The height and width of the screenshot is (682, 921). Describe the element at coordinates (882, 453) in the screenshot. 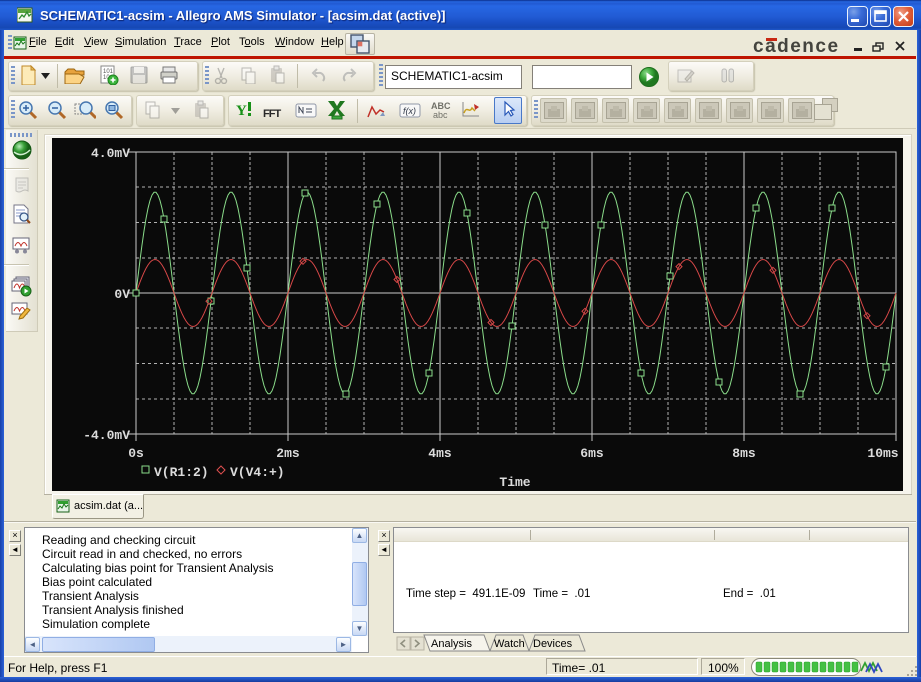

I see `svg-text: 10ms` at that location.